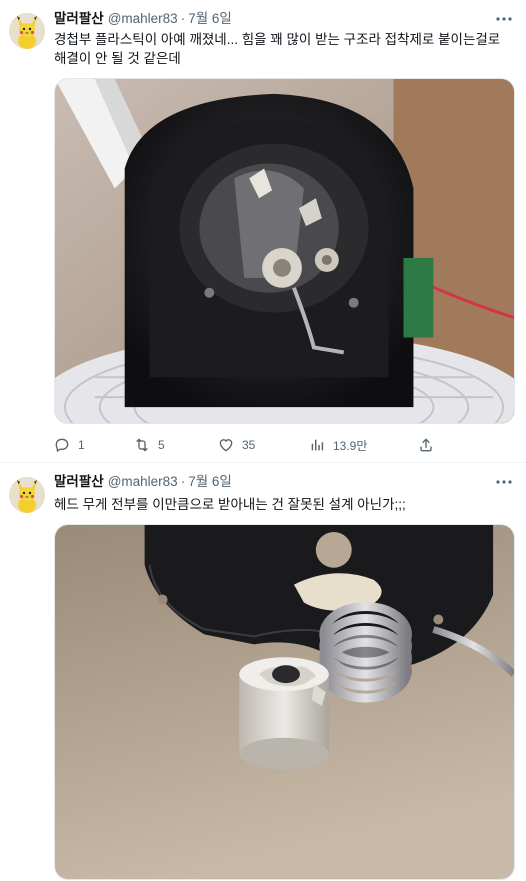 The width and height of the screenshot is (526, 881). I want to click on tweet-text: 헤드 무게 전부를 이만큼으로 받아내는 건 잘못된 설계 아닌가;;;, so click(230, 504).